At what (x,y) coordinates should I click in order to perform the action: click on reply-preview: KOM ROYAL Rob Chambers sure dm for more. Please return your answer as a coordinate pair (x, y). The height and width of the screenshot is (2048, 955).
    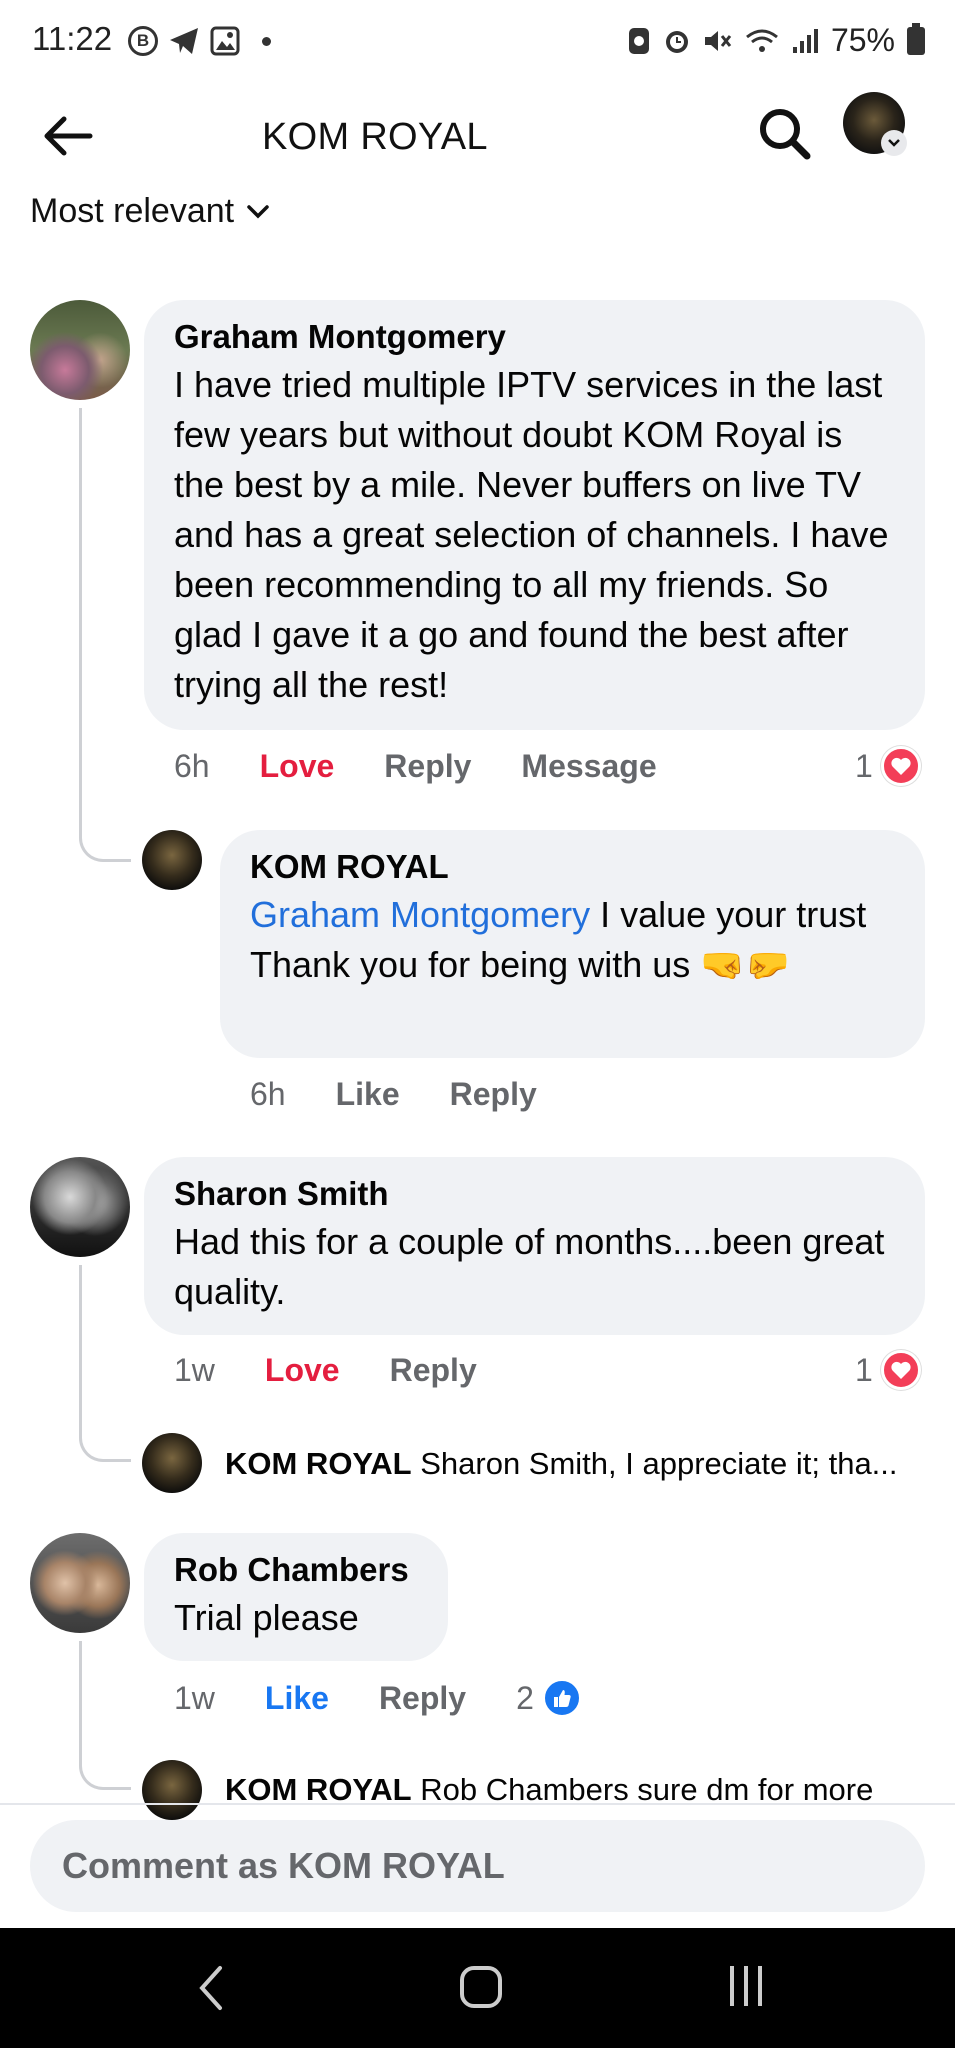
    Looking at the image, I should click on (575, 1788).